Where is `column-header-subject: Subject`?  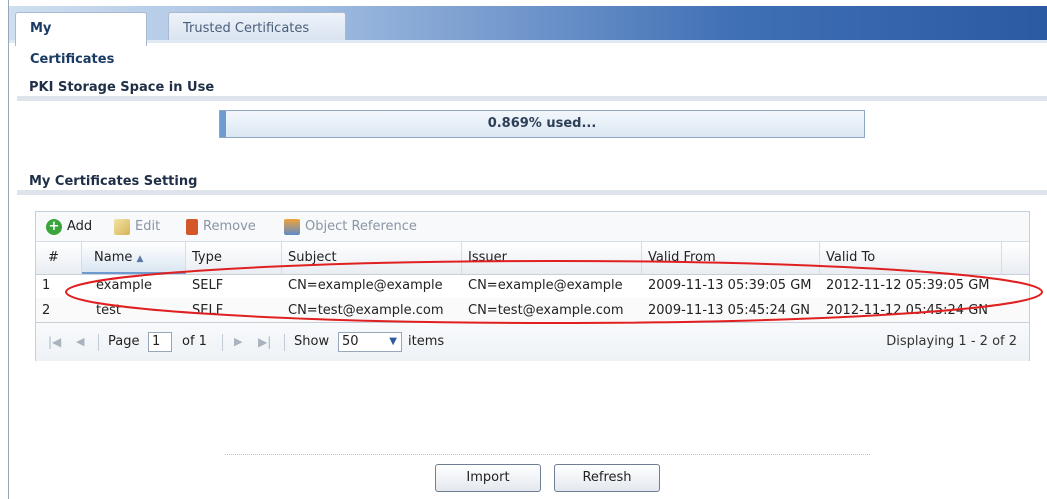
column-header-subject: Subject is located at coordinates (372, 258).